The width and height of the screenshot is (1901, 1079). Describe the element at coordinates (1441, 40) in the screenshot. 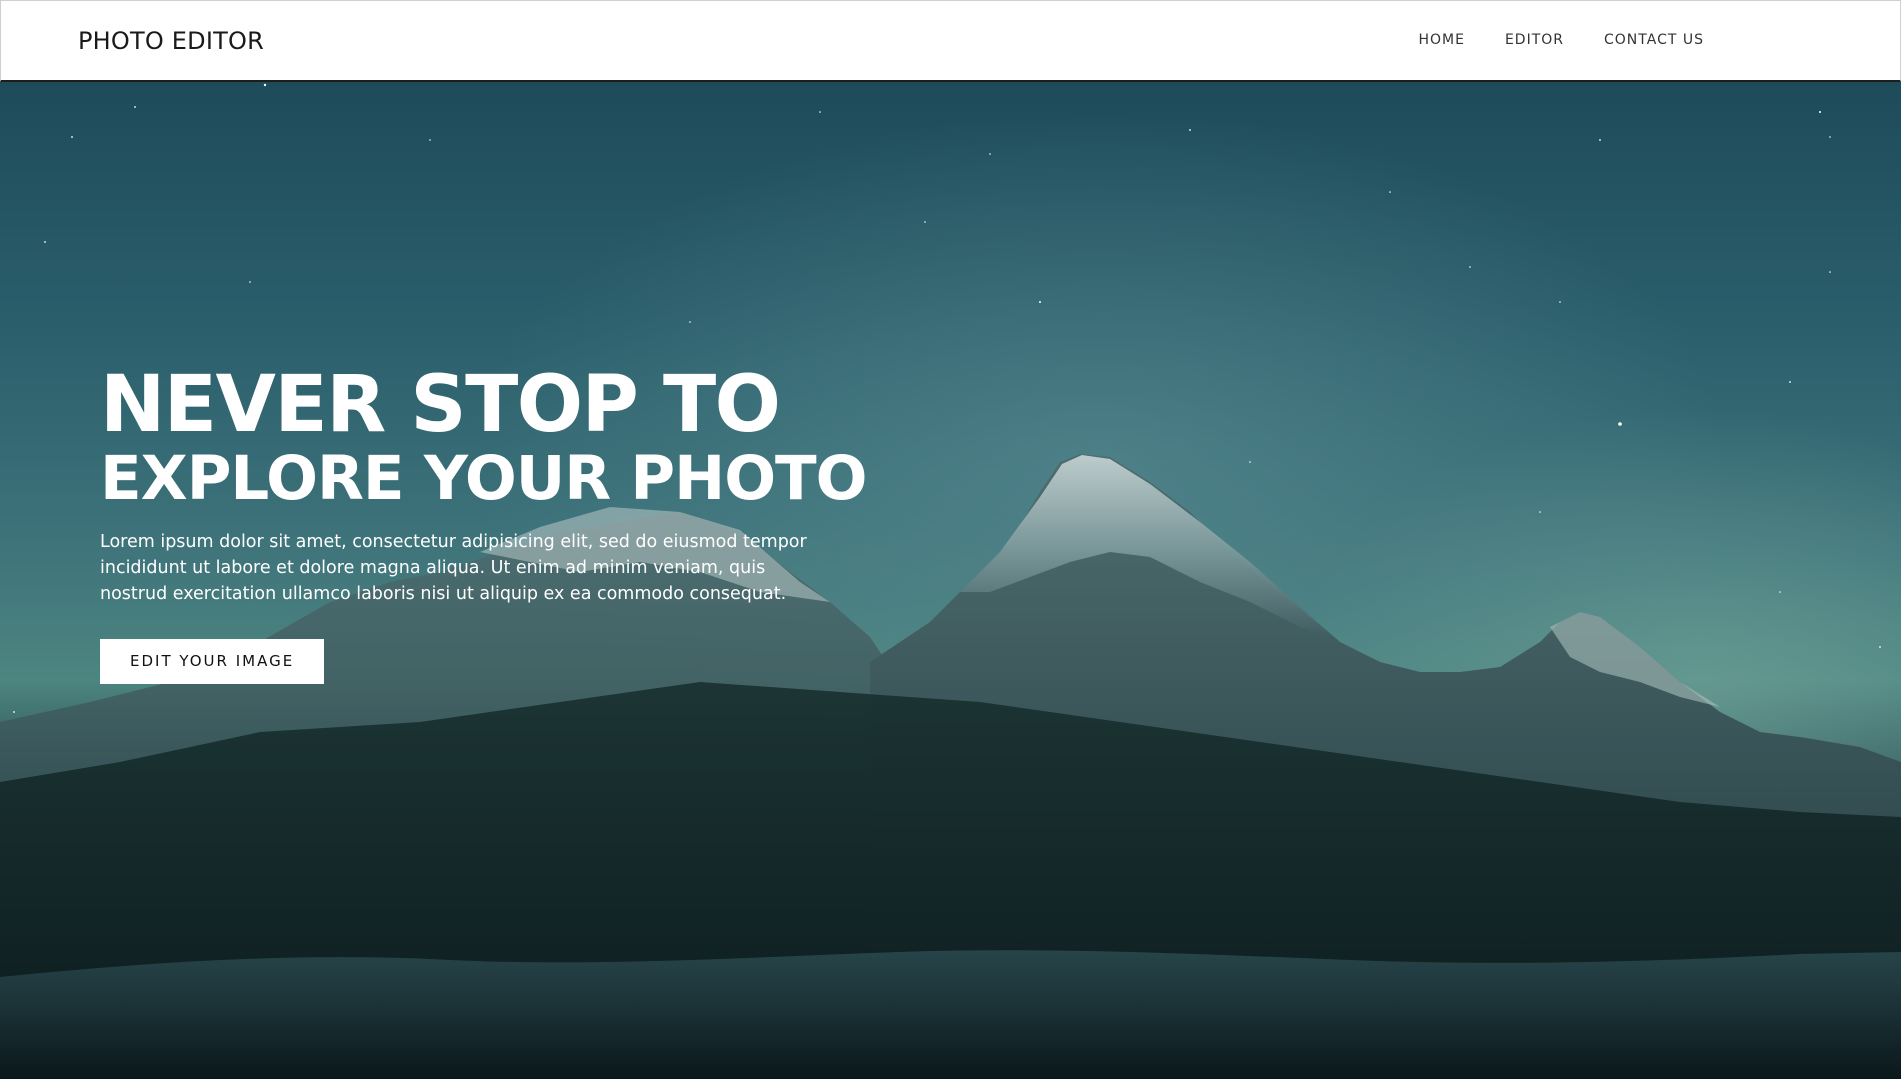

I see `nav-link-home: HOME` at that location.